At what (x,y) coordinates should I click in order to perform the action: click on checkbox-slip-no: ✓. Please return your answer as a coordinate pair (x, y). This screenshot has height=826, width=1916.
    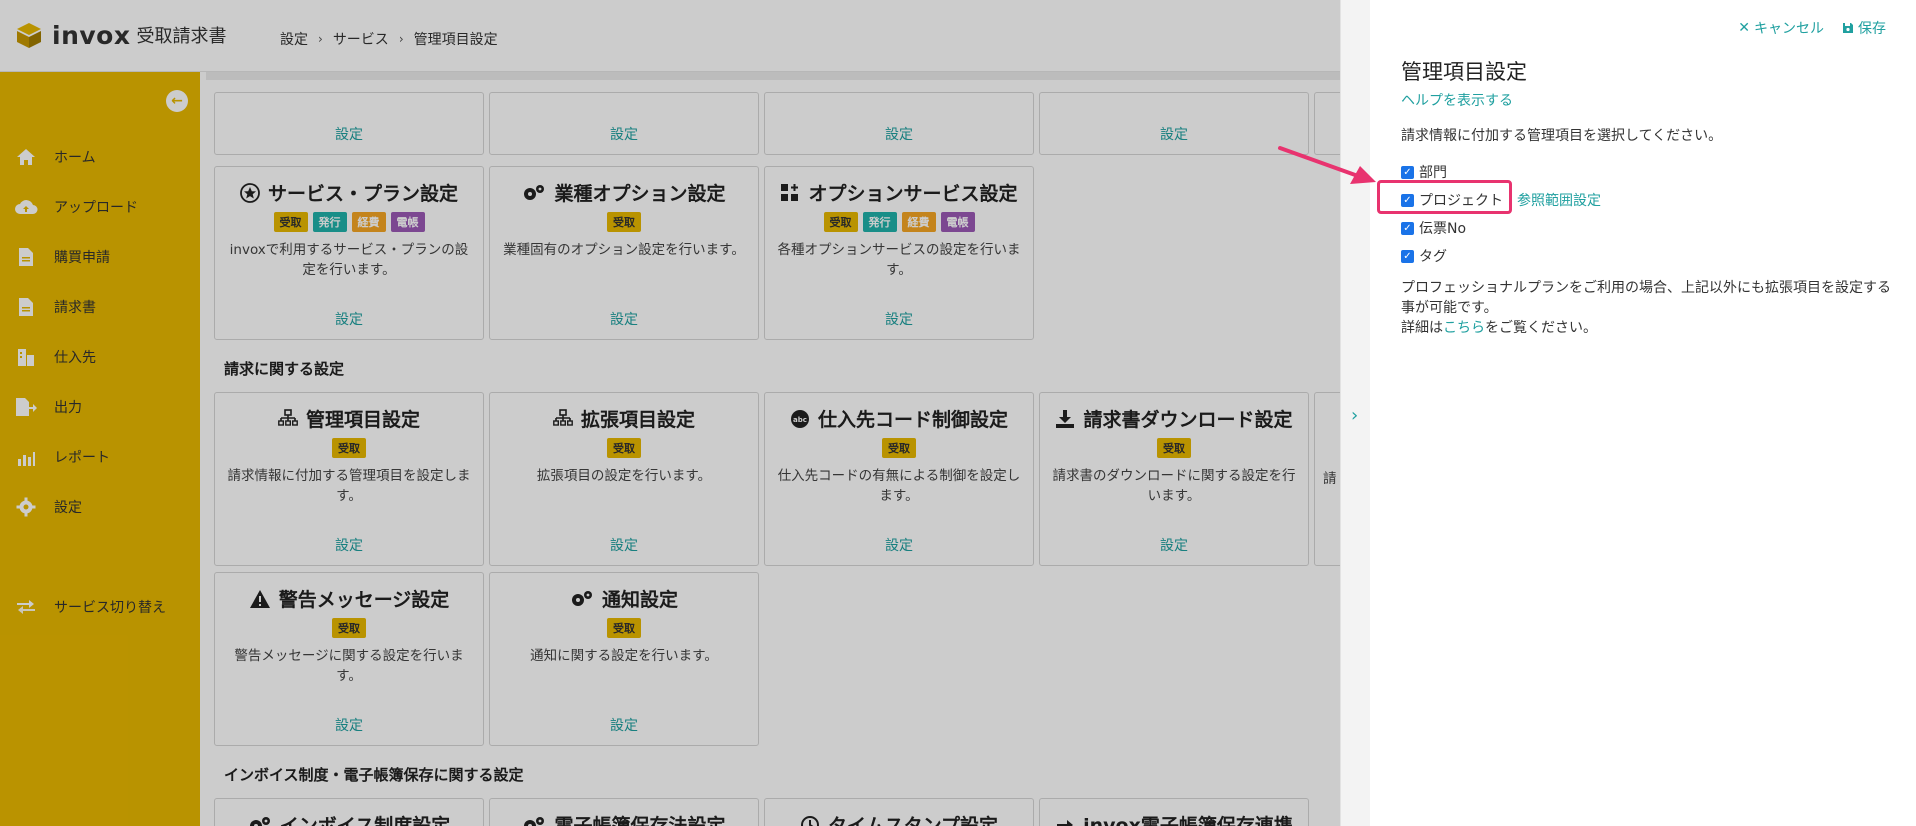
    Looking at the image, I should click on (1407, 228).